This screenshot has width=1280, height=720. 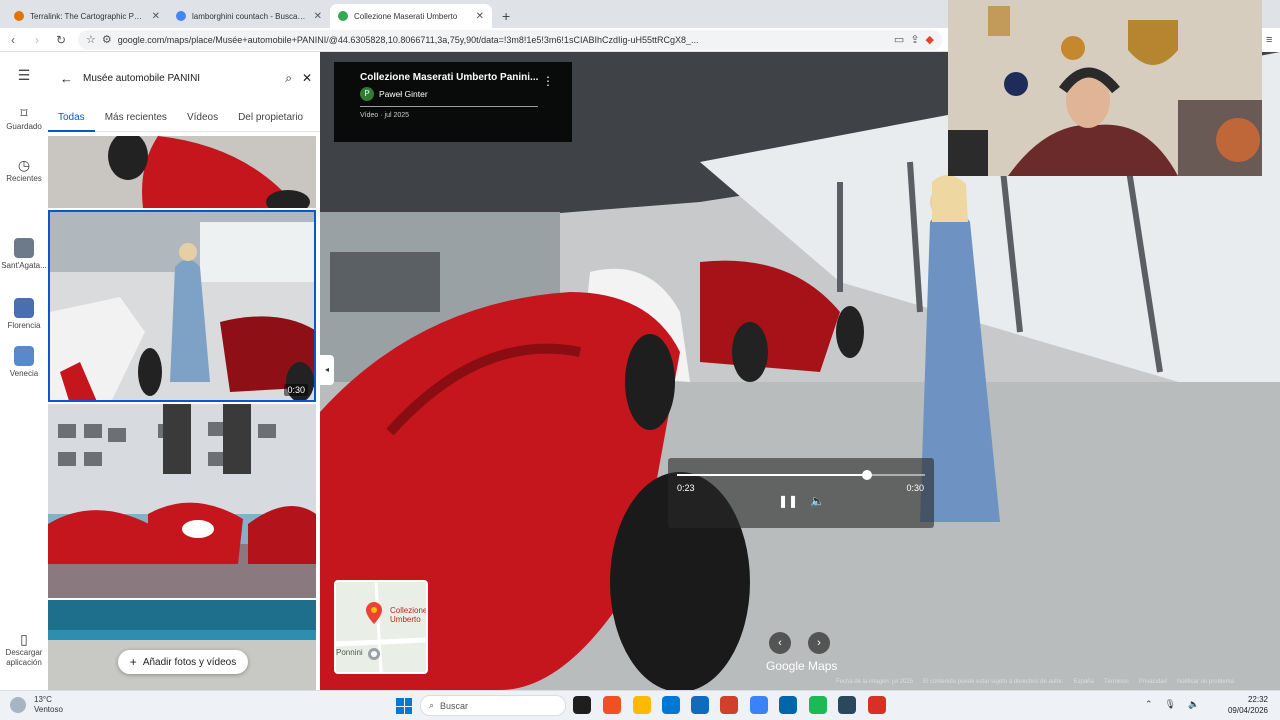 I want to click on search-input: Musée automobile PANINI, so click(x=179, y=78).